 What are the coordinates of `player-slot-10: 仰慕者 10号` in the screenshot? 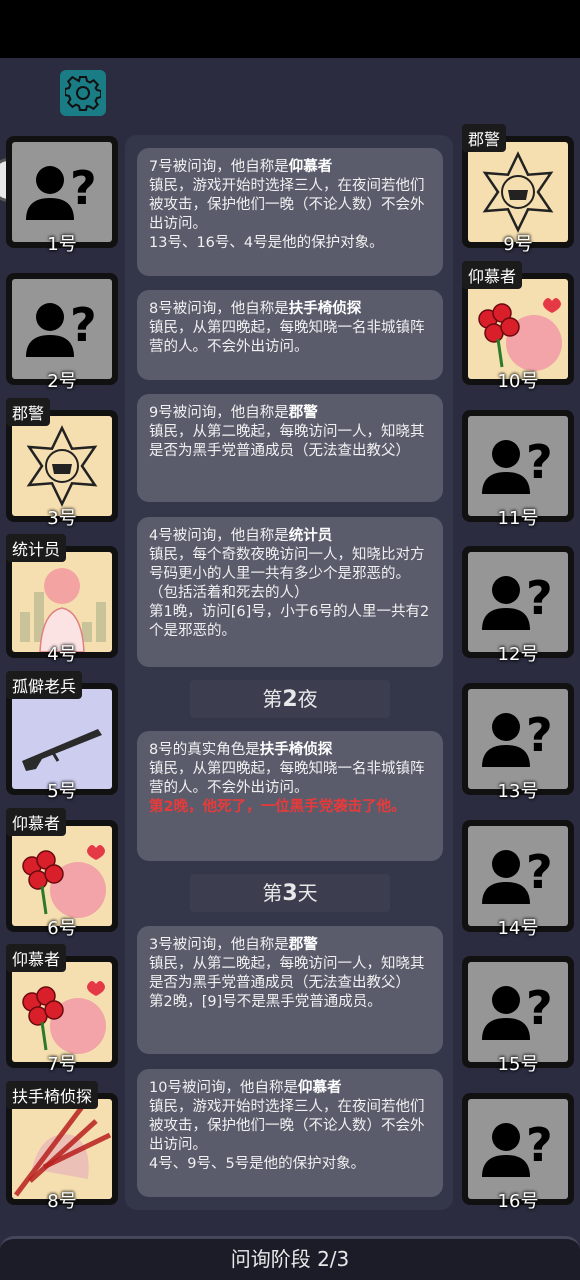 It's located at (518, 326).